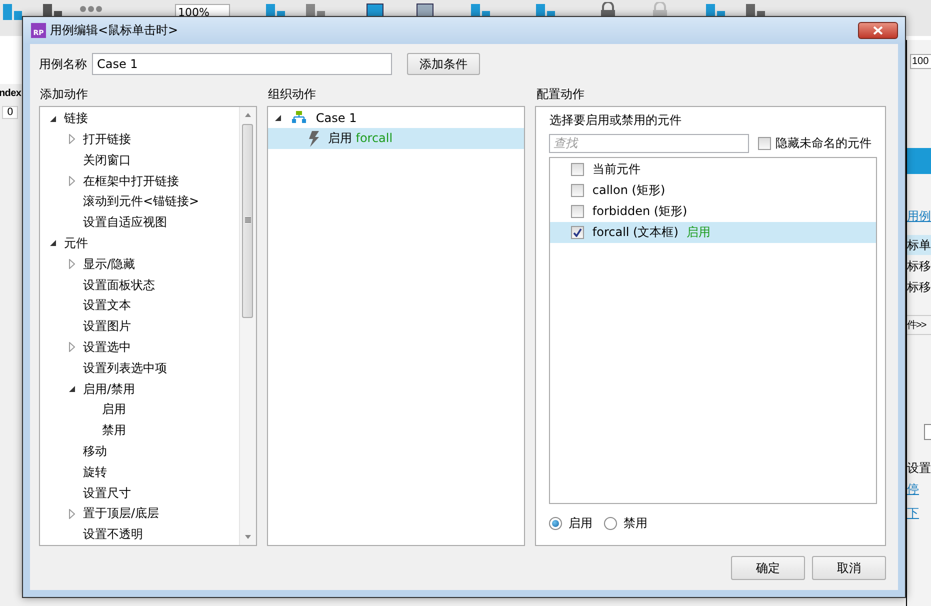  What do you see at coordinates (640, 211) in the screenshot?
I see `widget-item: forbidden (矩形)` at bounding box center [640, 211].